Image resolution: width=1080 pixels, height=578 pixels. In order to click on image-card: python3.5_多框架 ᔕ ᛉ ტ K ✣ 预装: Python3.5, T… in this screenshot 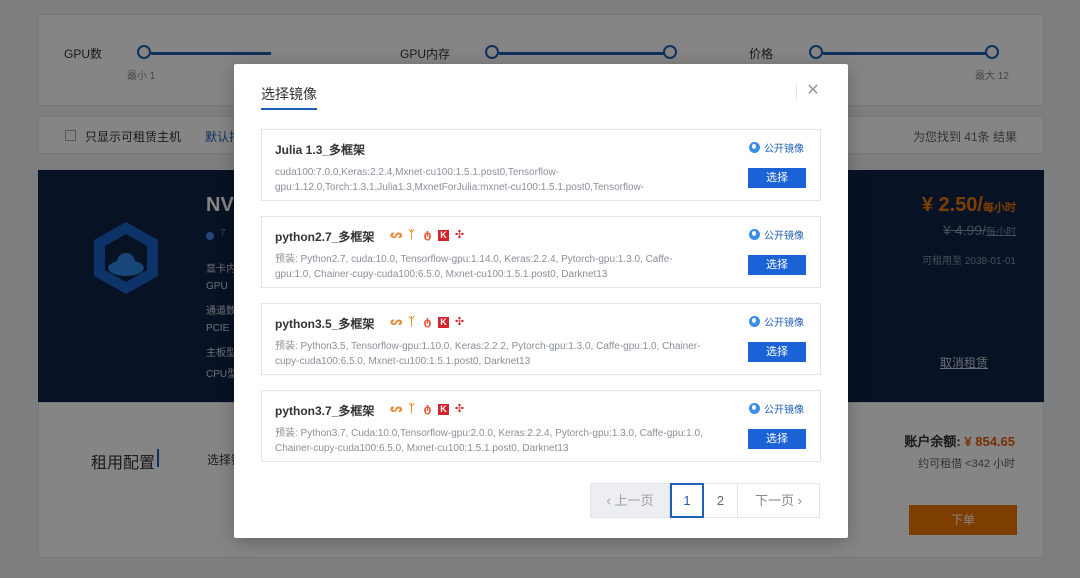, I will do `click(541, 339)`.